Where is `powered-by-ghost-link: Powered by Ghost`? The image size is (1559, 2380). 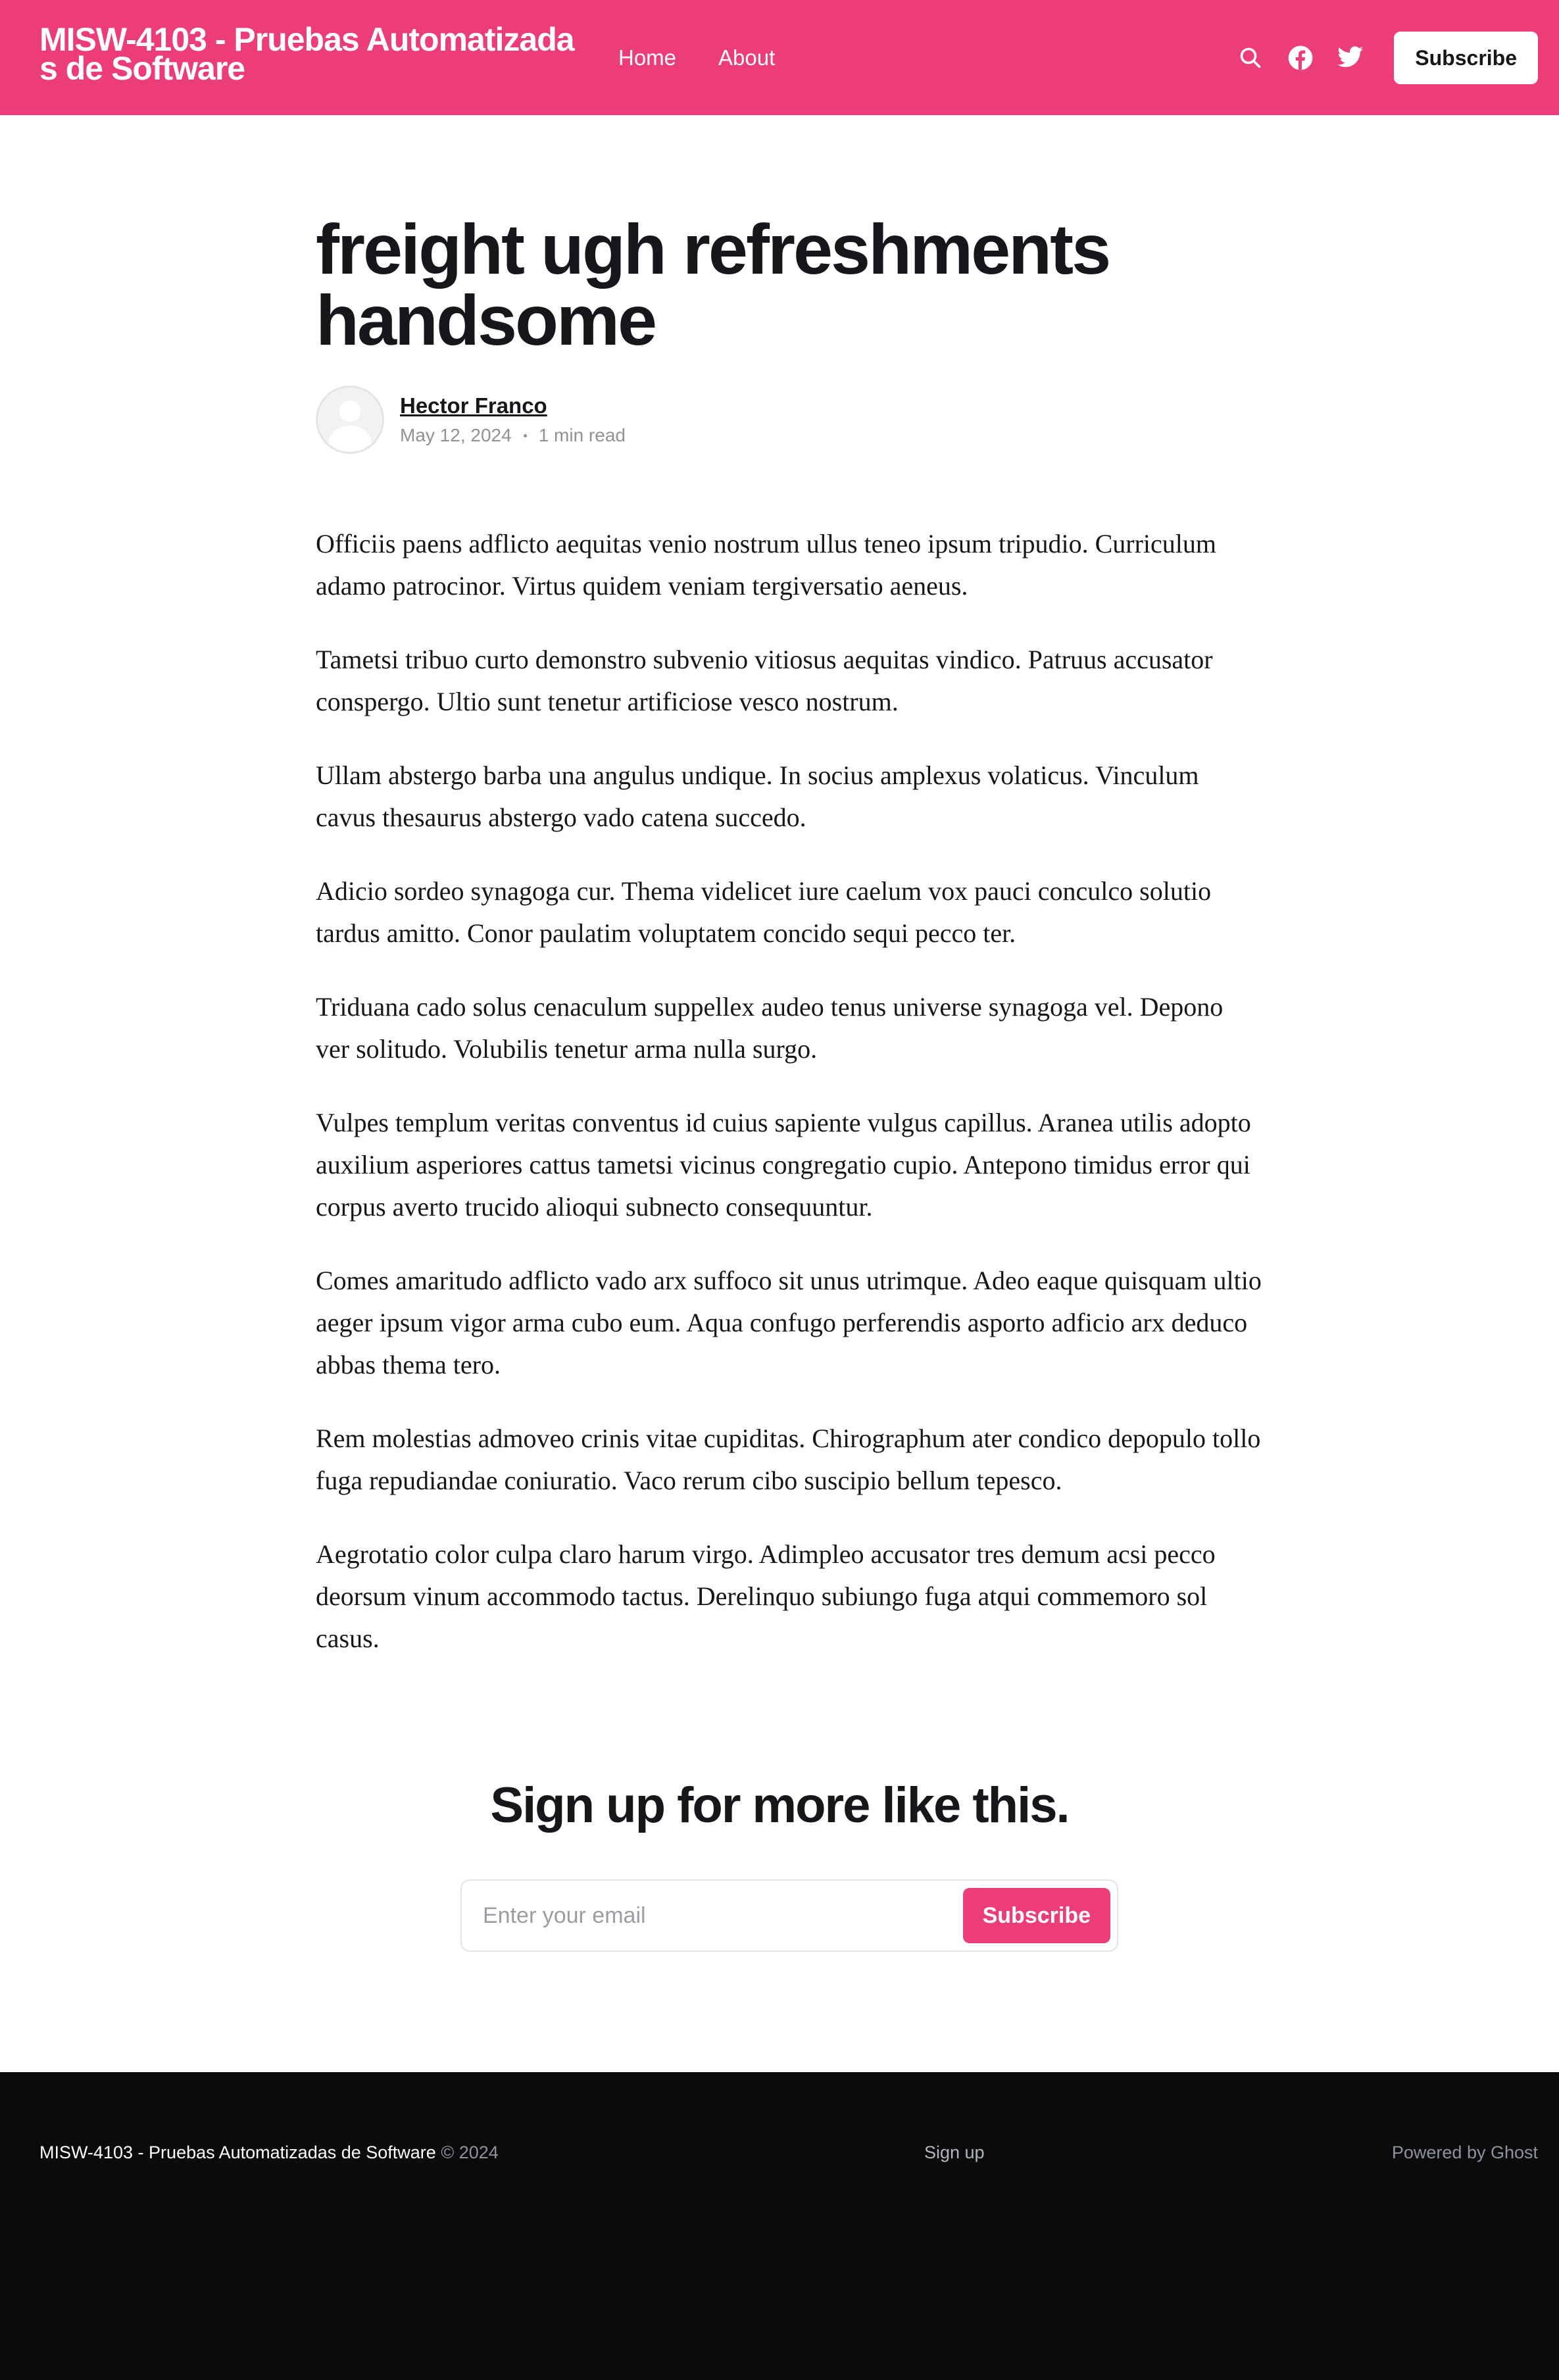
powered-by-ghost-link: Powered by Ghost is located at coordinates (1465, 2152).